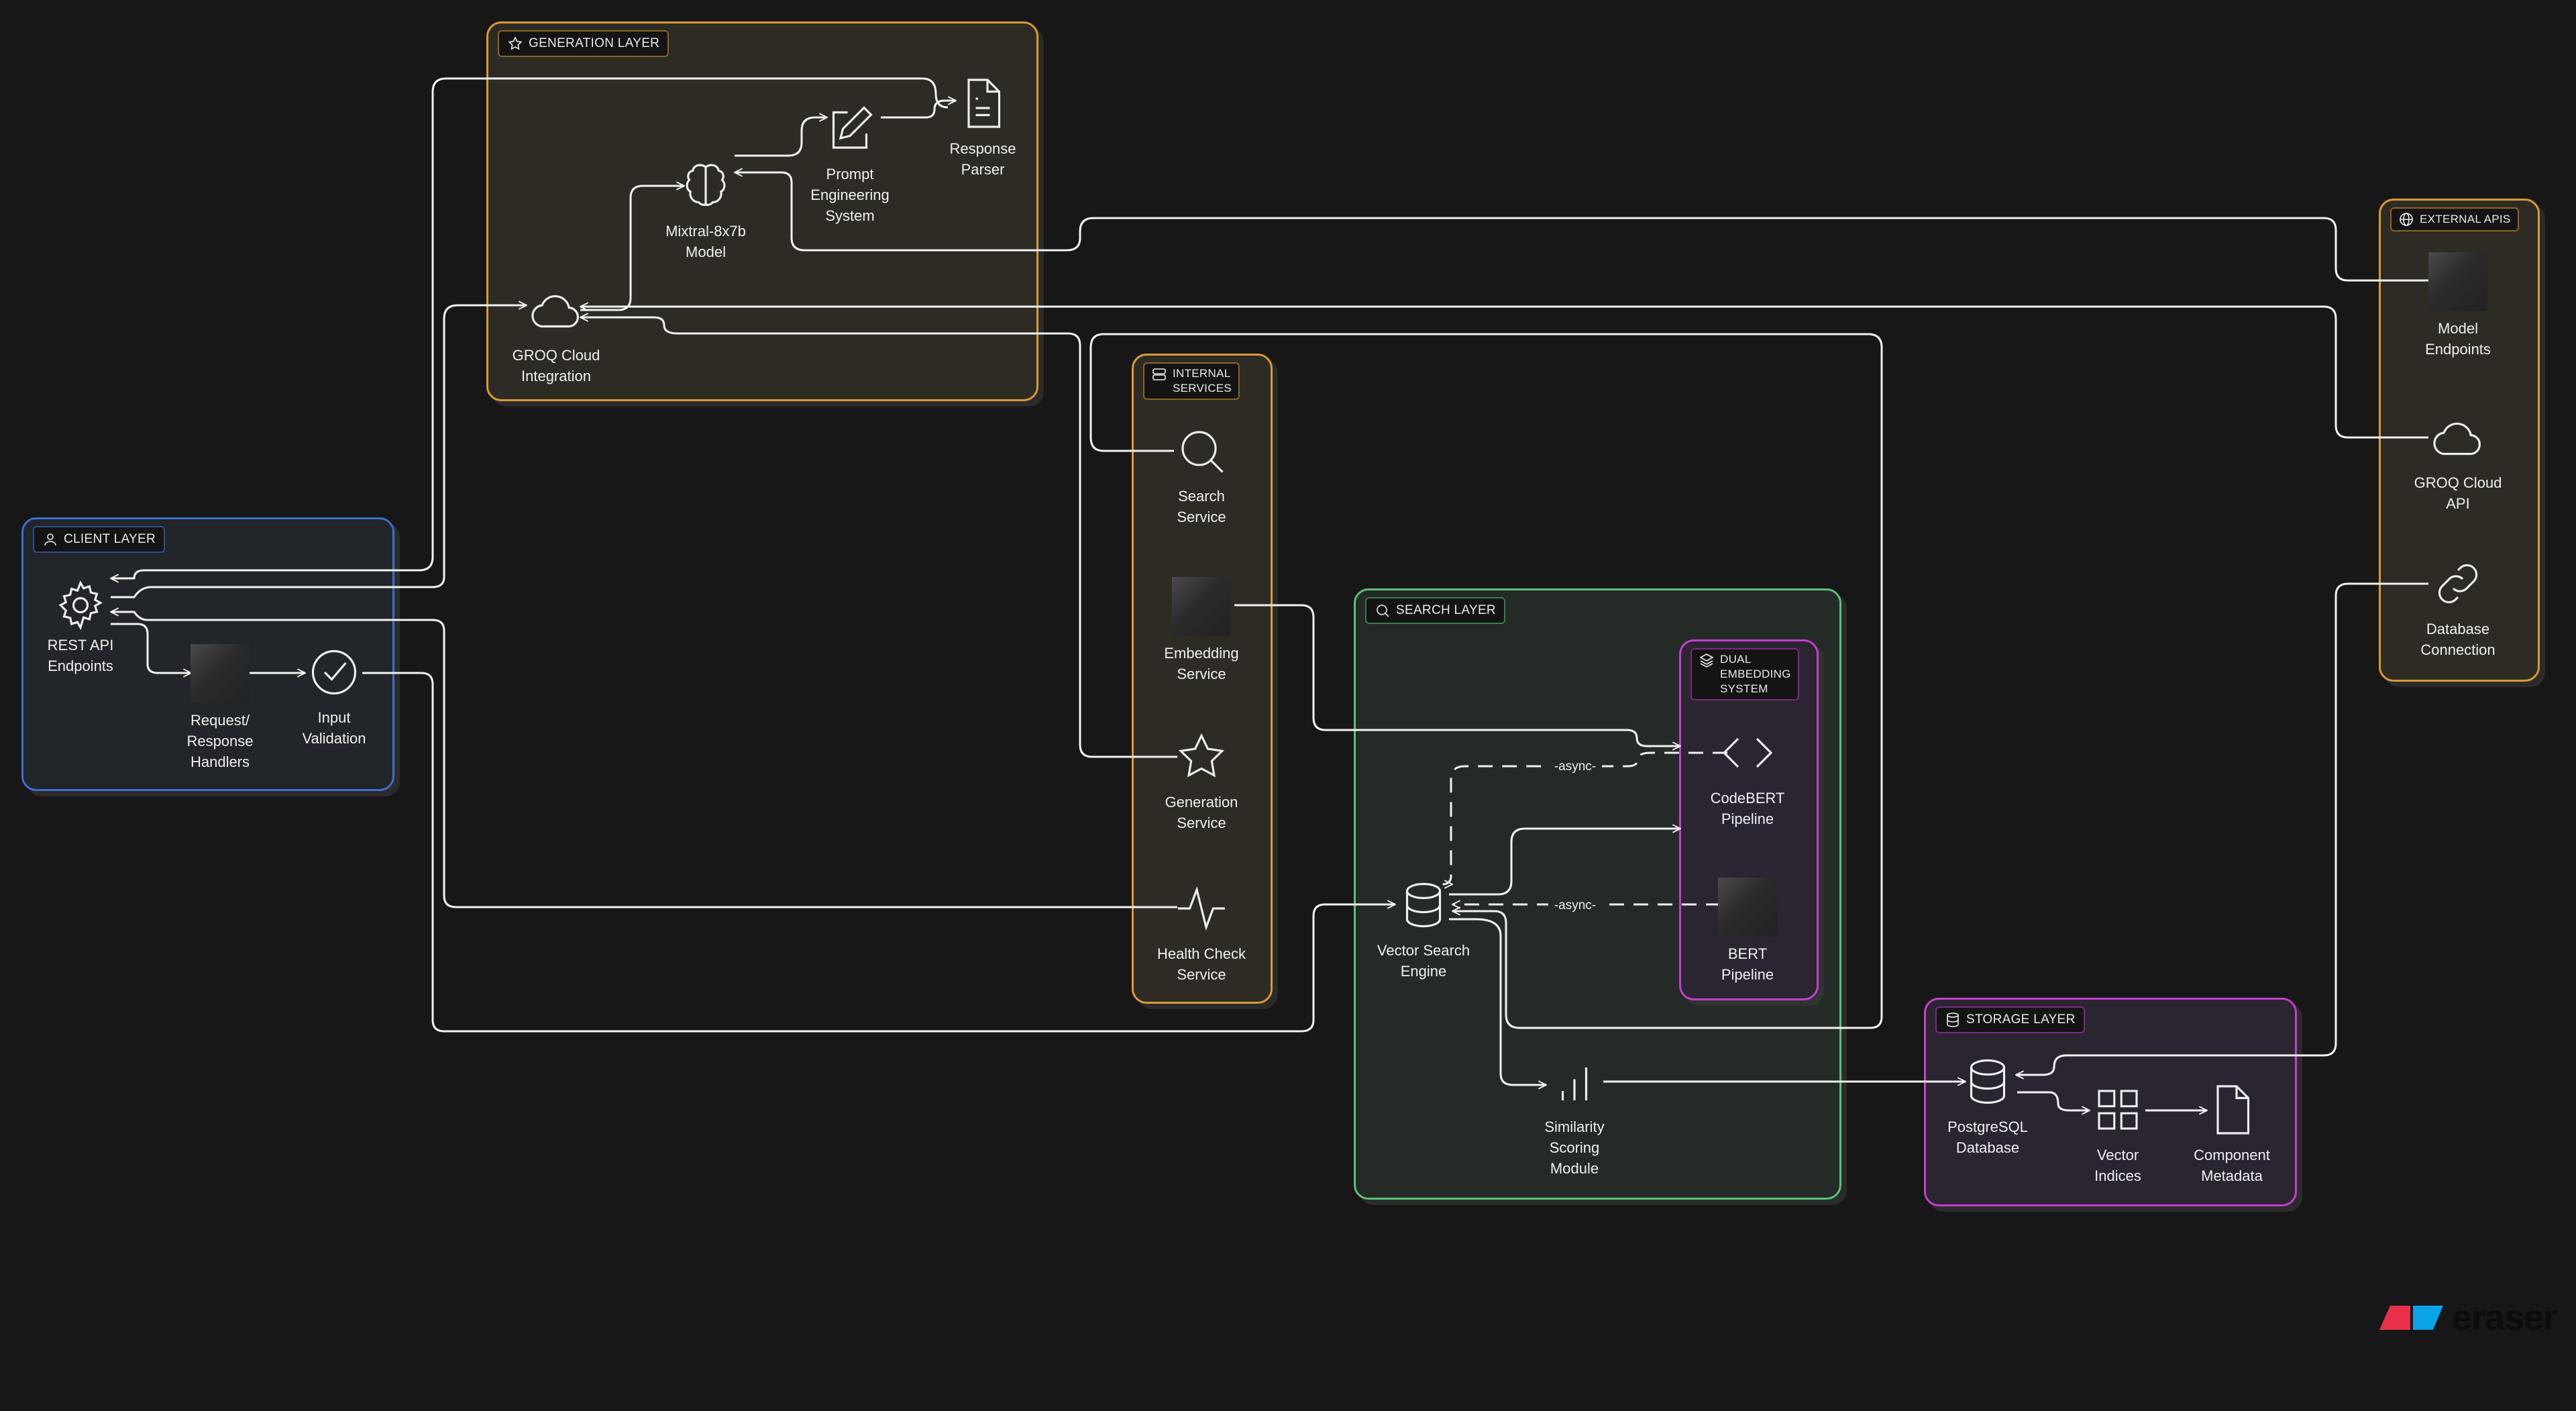 The image size is (2576, 1411). I want to click on eraser-logo: eraser, so click(2467, 1318).